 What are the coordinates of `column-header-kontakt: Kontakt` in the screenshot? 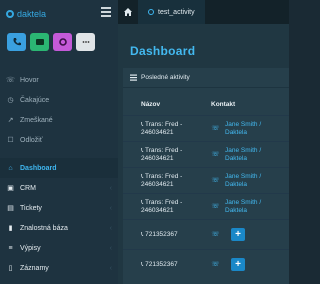 It's located at (223, 104).